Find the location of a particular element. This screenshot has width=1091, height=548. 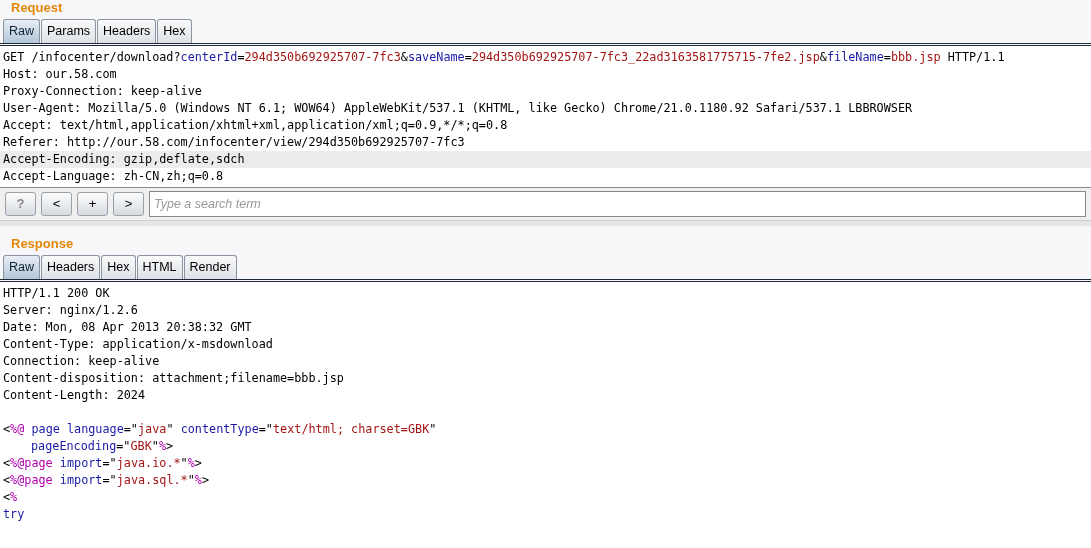

code-line: Accept: text/html,application/xhtml+xml,application/xml;q=0.9,*/*;q=0.8 is located at coordinates (255, 125).